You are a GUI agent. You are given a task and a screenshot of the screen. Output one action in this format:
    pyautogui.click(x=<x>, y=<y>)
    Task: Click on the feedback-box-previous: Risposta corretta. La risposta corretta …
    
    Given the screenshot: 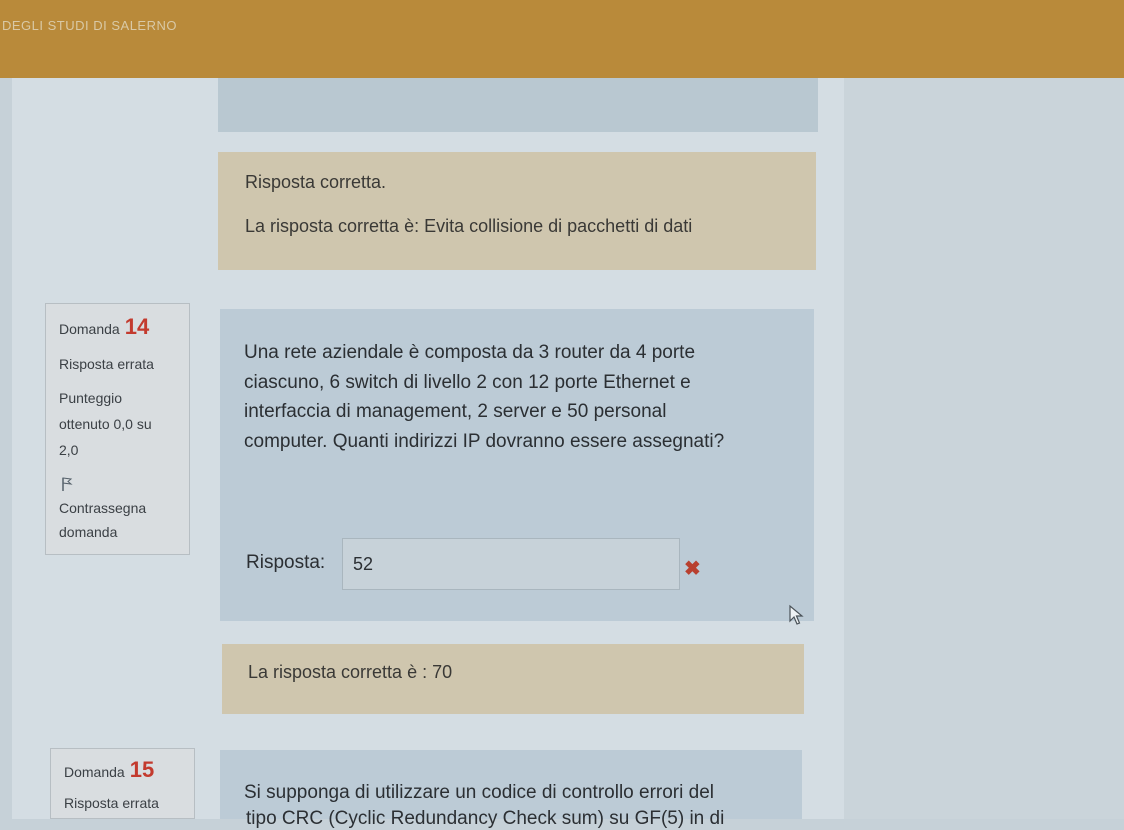 What is the action you would take?
    pyautogui.click(x=517, y=211)
    